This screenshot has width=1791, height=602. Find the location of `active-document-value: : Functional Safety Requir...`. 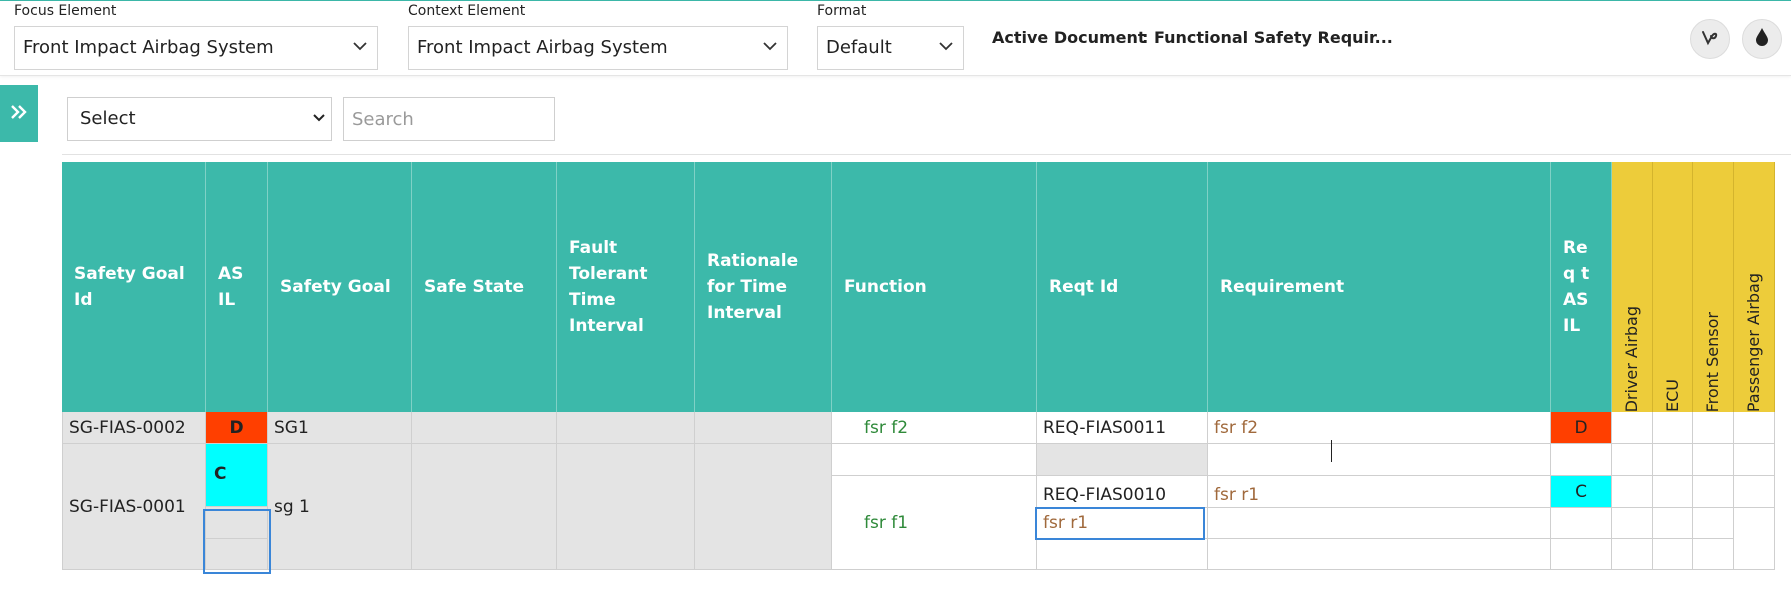

active-document-value: : Functional Safety Requir... is located at coordinates (1267, 37).